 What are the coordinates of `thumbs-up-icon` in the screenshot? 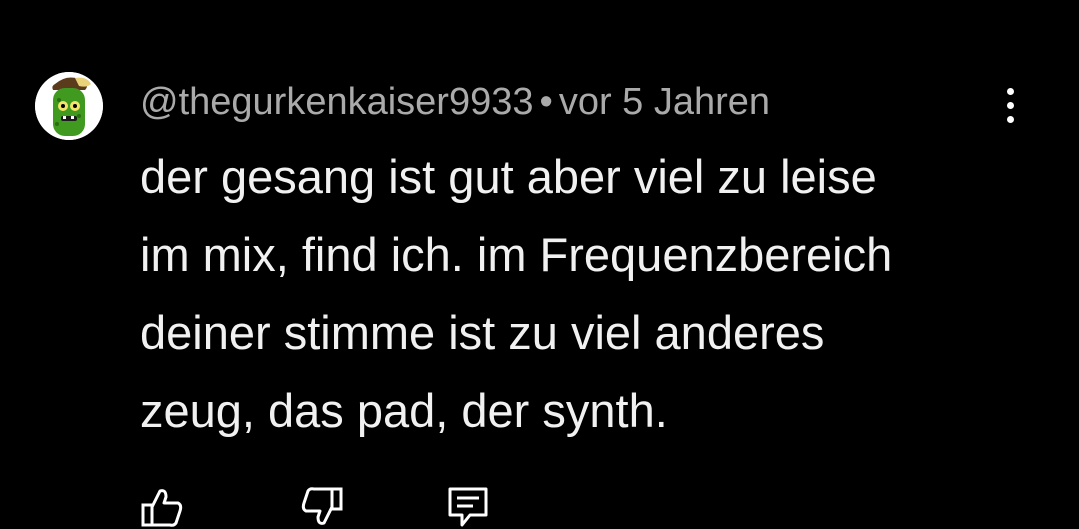 It's located at (162, 508).